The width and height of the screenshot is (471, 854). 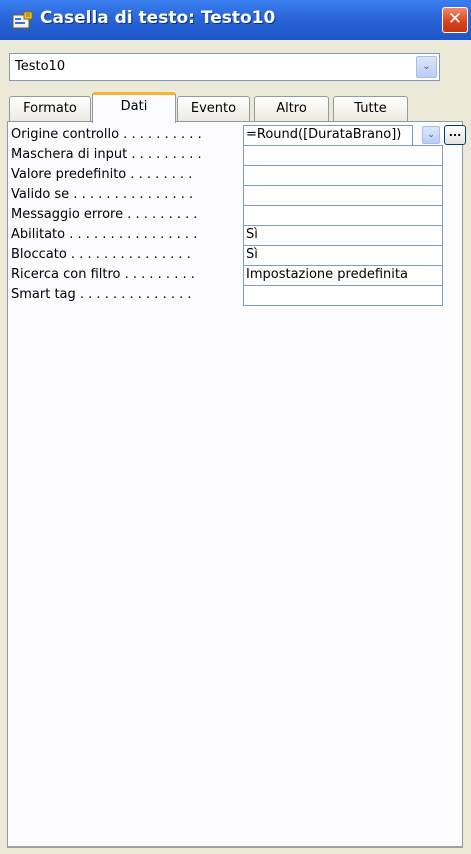 What do you see at coordinates (106, 154) in the screenshot?
I see `property-label: Maschera di input . . . . . . . . .` at bounding box center [106, 154].